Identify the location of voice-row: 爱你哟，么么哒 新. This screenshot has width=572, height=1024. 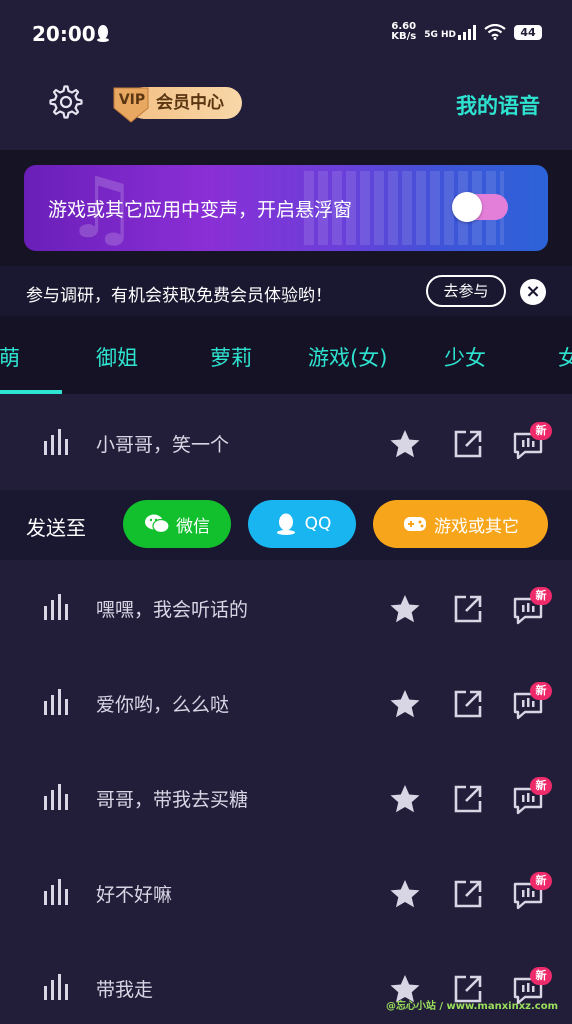
(286, 703).